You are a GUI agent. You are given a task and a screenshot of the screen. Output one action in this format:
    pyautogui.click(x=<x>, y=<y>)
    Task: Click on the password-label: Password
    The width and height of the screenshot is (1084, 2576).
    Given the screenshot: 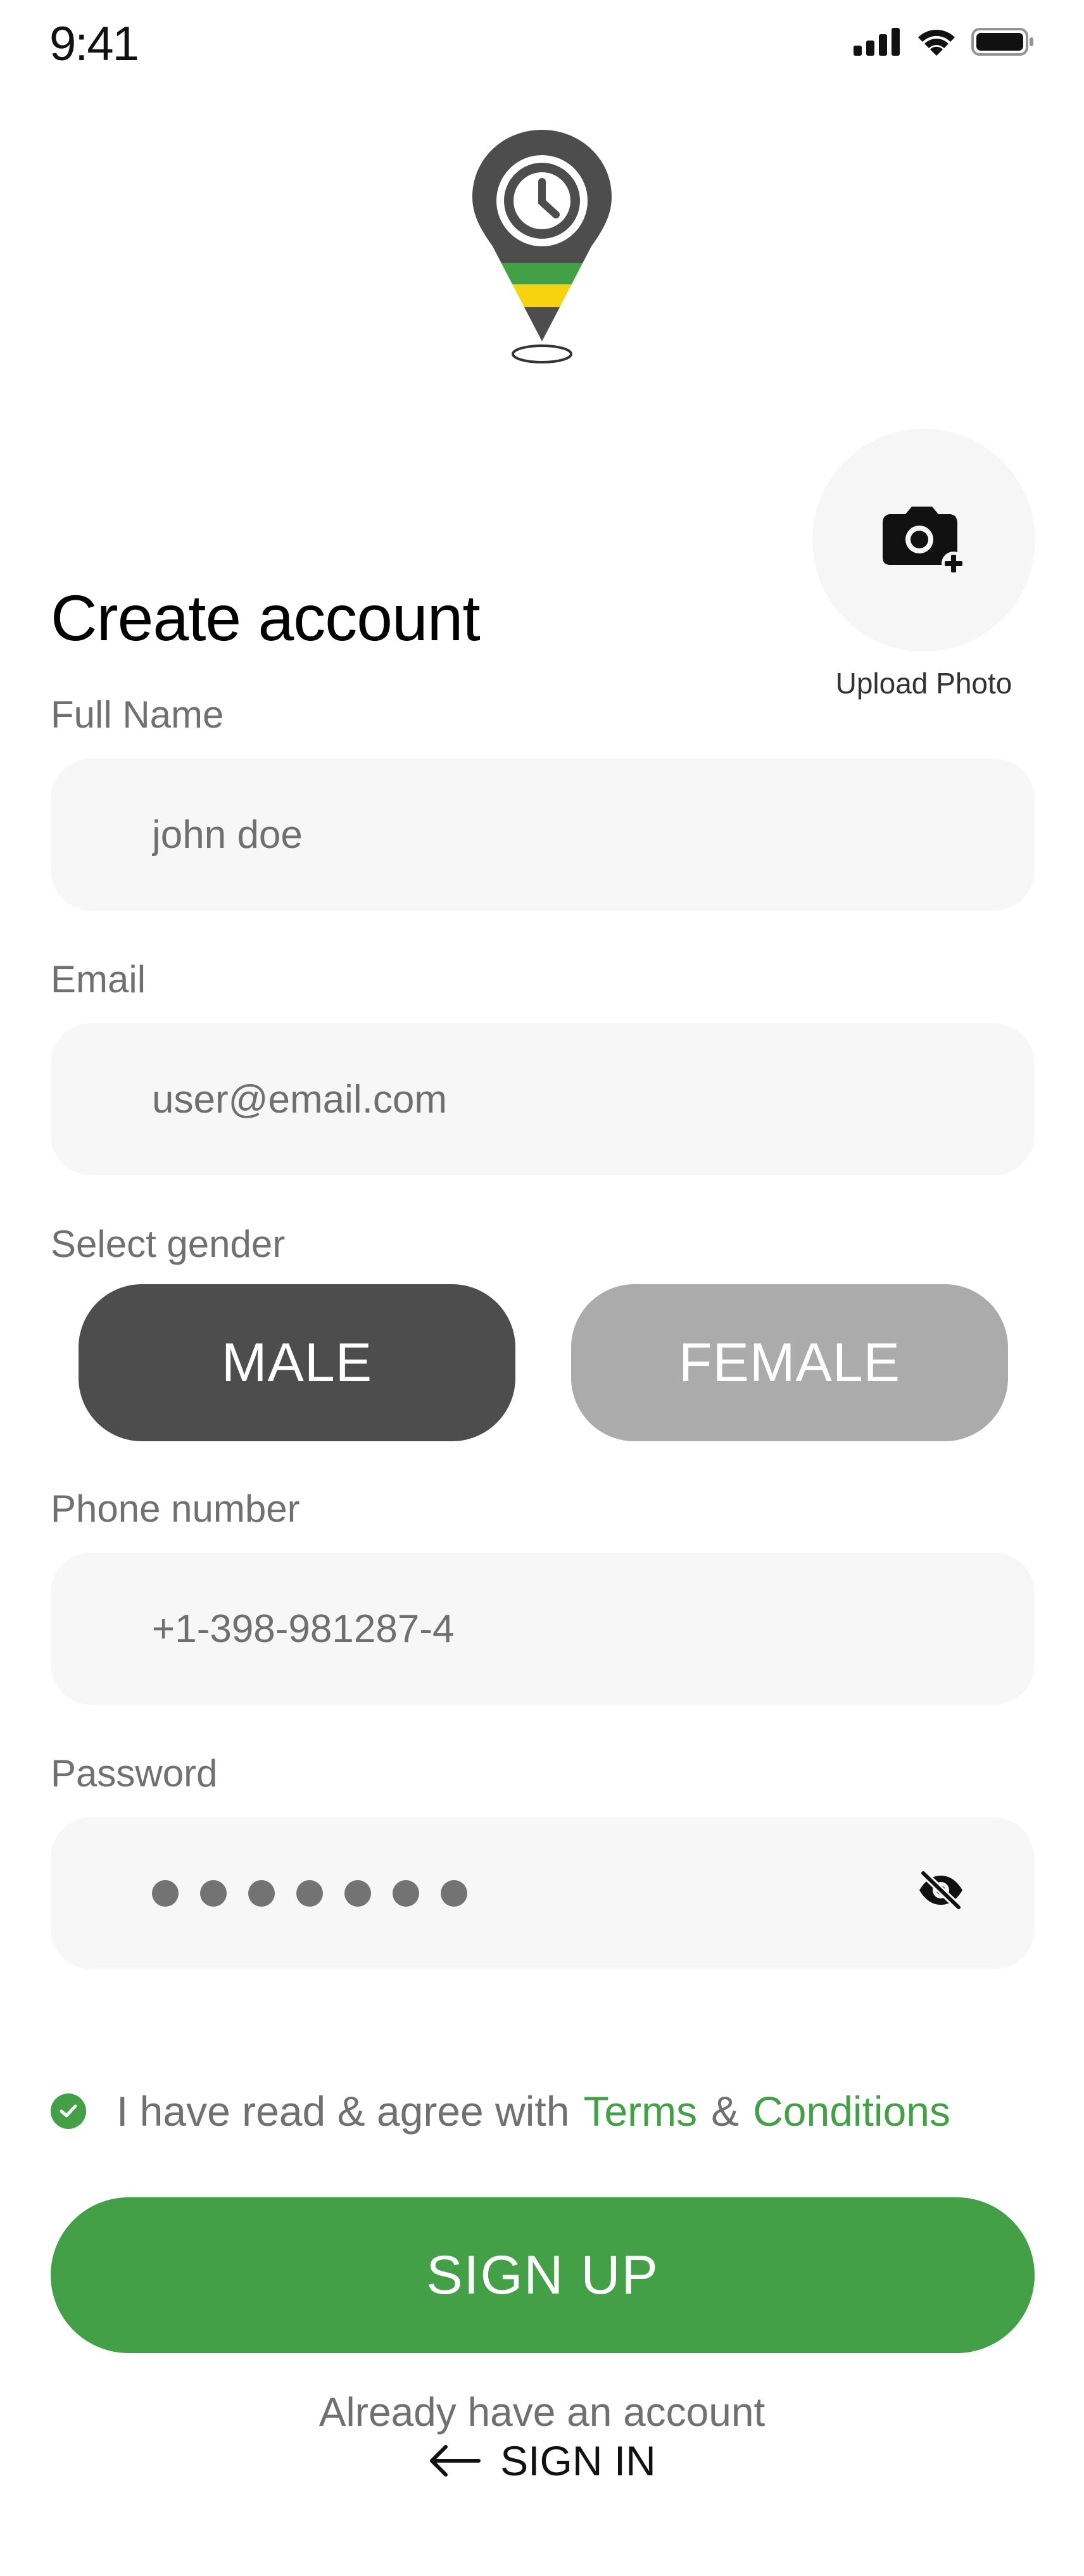 What is the action you would take?
    pyautogui.click(x=134, y=1773)
    